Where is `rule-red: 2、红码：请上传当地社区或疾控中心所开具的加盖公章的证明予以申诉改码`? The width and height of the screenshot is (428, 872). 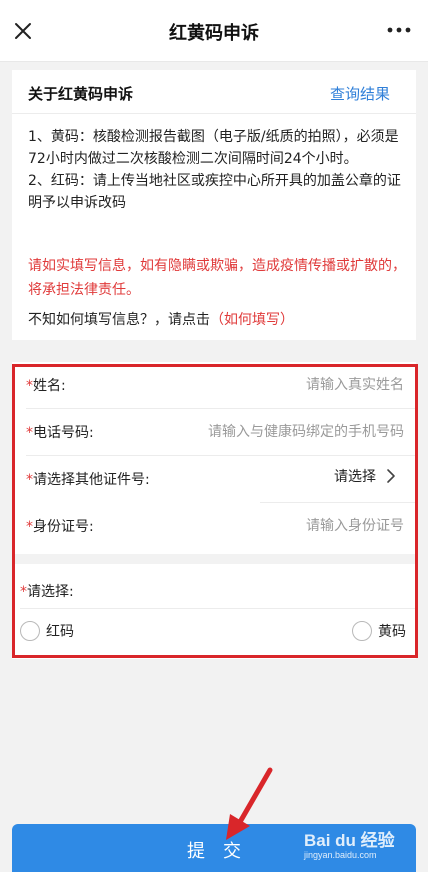
rule-red: 2、红码：请上传当地社区或疾控中心所开具的加盖公章的证明予以申诉改码 is located at coordinates (214, 192).